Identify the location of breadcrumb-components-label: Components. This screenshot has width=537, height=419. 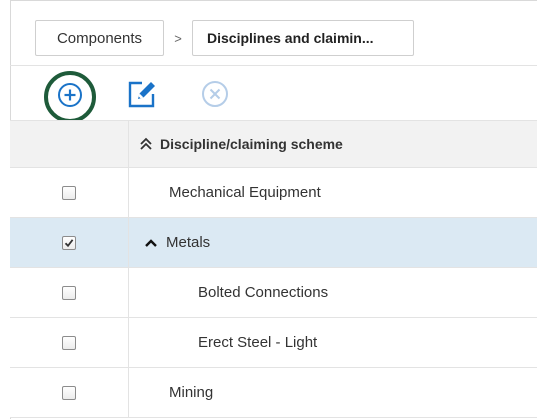
(99, 38).